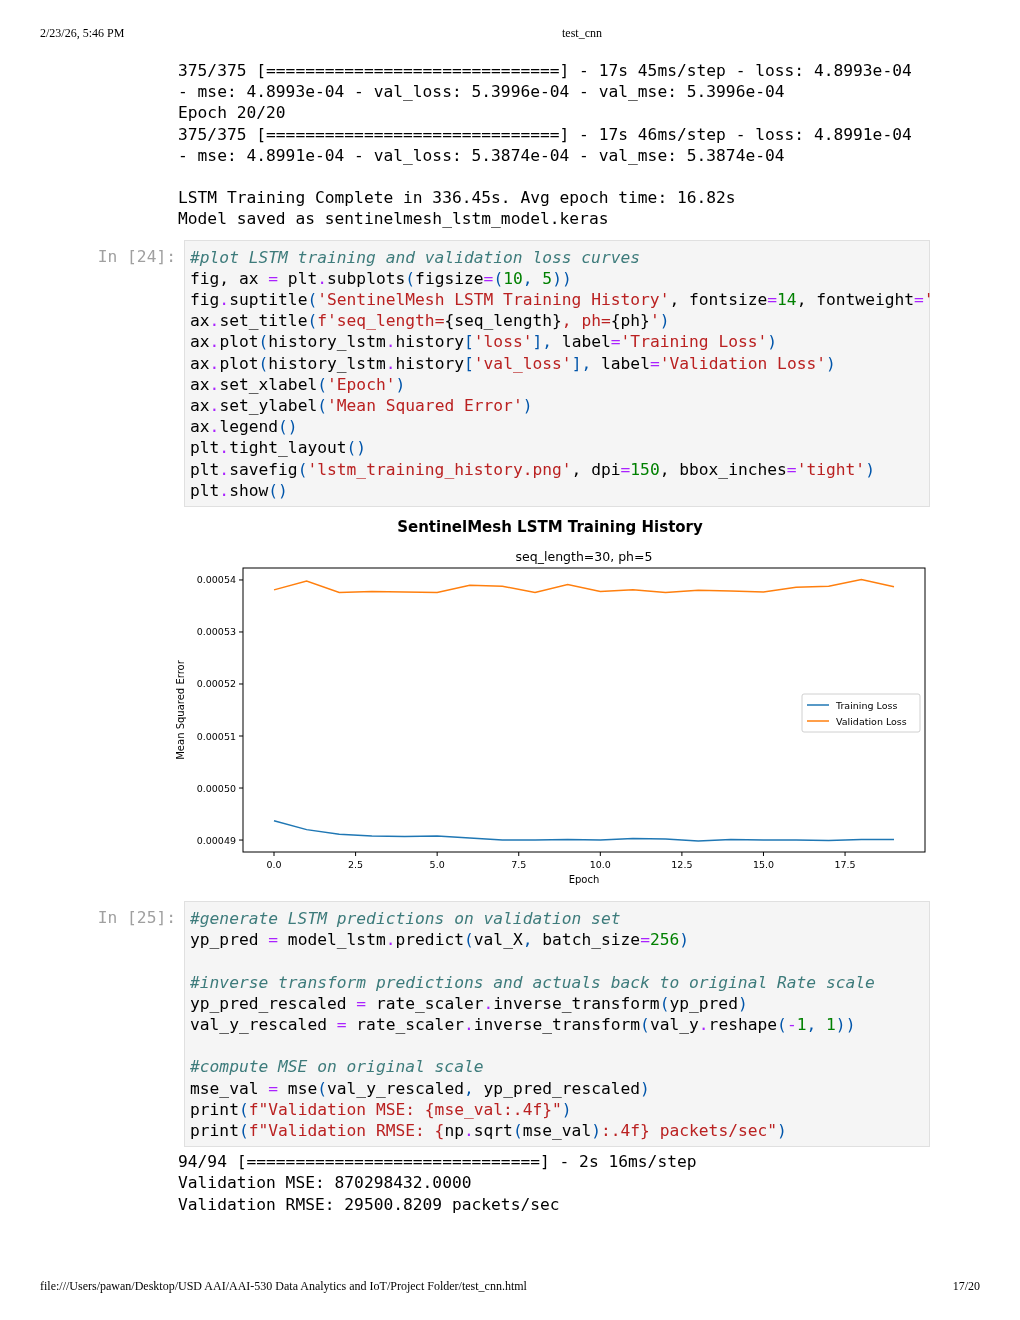  Describe the element at coordinates (682, 865) in the screenshot. I see `tick-label: 12.5` at that location.